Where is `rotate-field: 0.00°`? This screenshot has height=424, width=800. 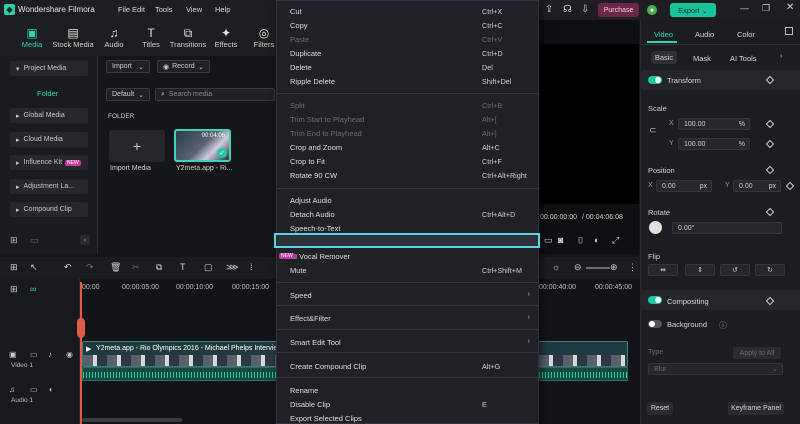
rotate-field: 0.00° is located at coordinates (727, 228).